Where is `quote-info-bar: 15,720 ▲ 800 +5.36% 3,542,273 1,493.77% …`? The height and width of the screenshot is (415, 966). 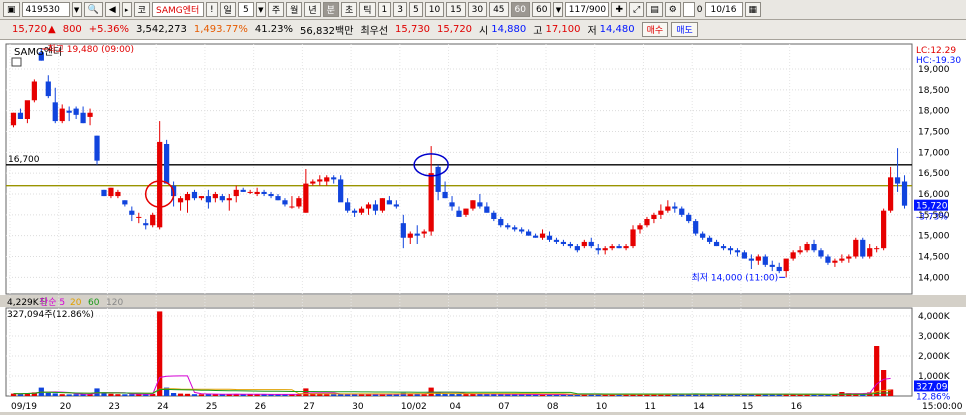 quote-info-bar: 15,720 ▲ 800 +5.36% 3,542,273 1,493.77% … is located at coordinates (483, 30).